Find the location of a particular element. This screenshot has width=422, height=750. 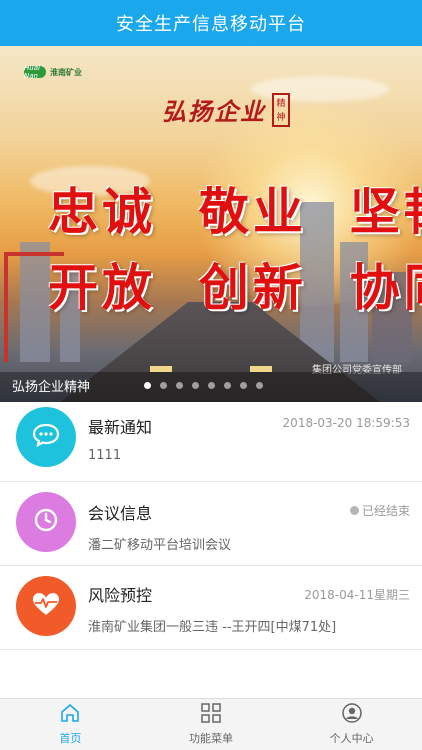

item-subtitle: 潘二矿移动平台培训会议 is located at coordinates (160, 545).